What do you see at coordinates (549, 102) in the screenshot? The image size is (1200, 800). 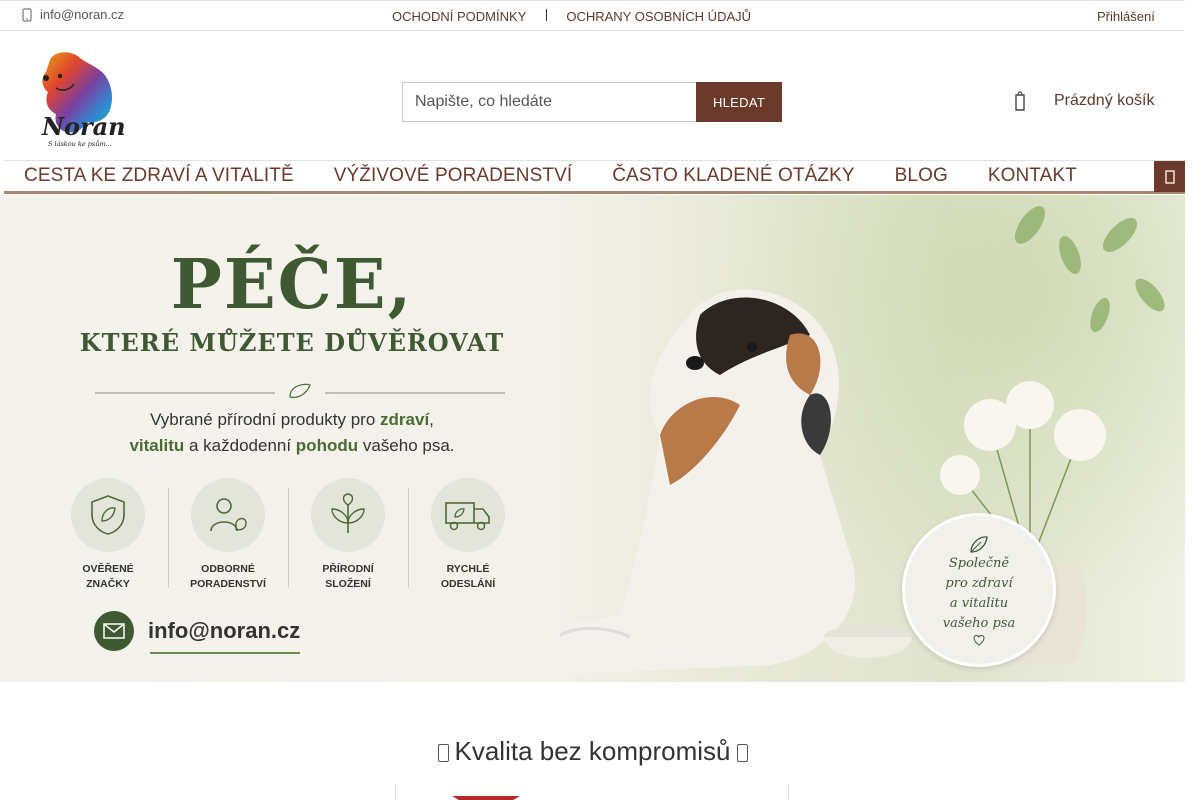 I see `search-input` at bounding box center [549, 102].